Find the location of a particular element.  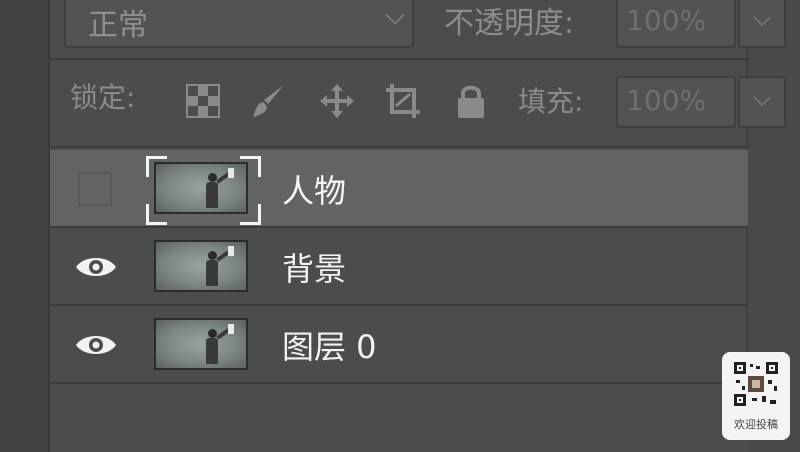

fill-value: 100% is located at coordinates (666, 100).